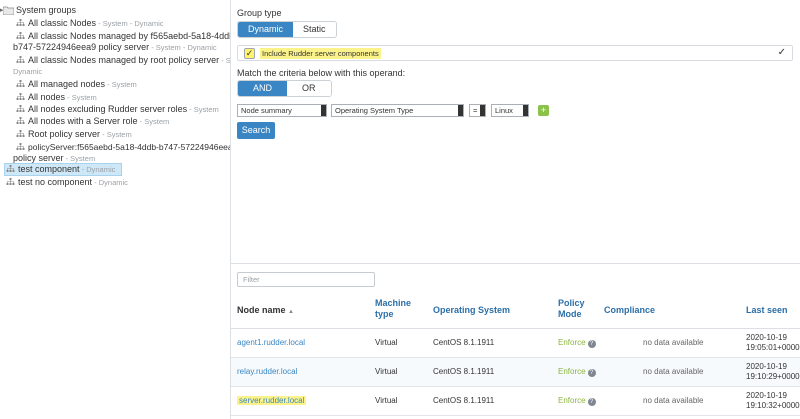 This screenshot has height=419, width=800. What do you see at coordinates (259, 13) in the screenshot?
I see `group-type-label: Group type` at bounding box center [259, 13].